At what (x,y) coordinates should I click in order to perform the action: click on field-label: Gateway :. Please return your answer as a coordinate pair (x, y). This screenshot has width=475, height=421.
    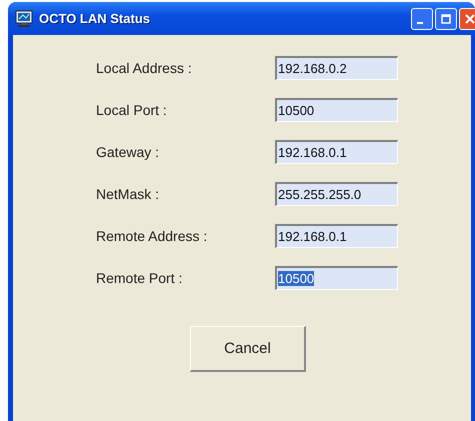
    Looking at the image, I should click on (128, 152).